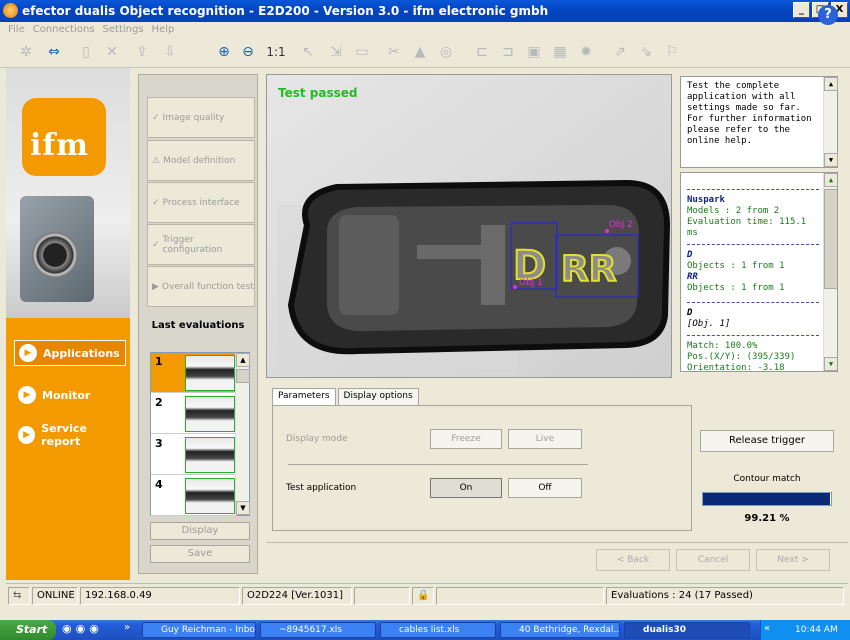 Image resolution: width=850 pixels, height=640 pixels. What do you see at coordinates (159, 484) in the screenshot?
I see `evaluation-number: 4` at bounding box center [159, 484].